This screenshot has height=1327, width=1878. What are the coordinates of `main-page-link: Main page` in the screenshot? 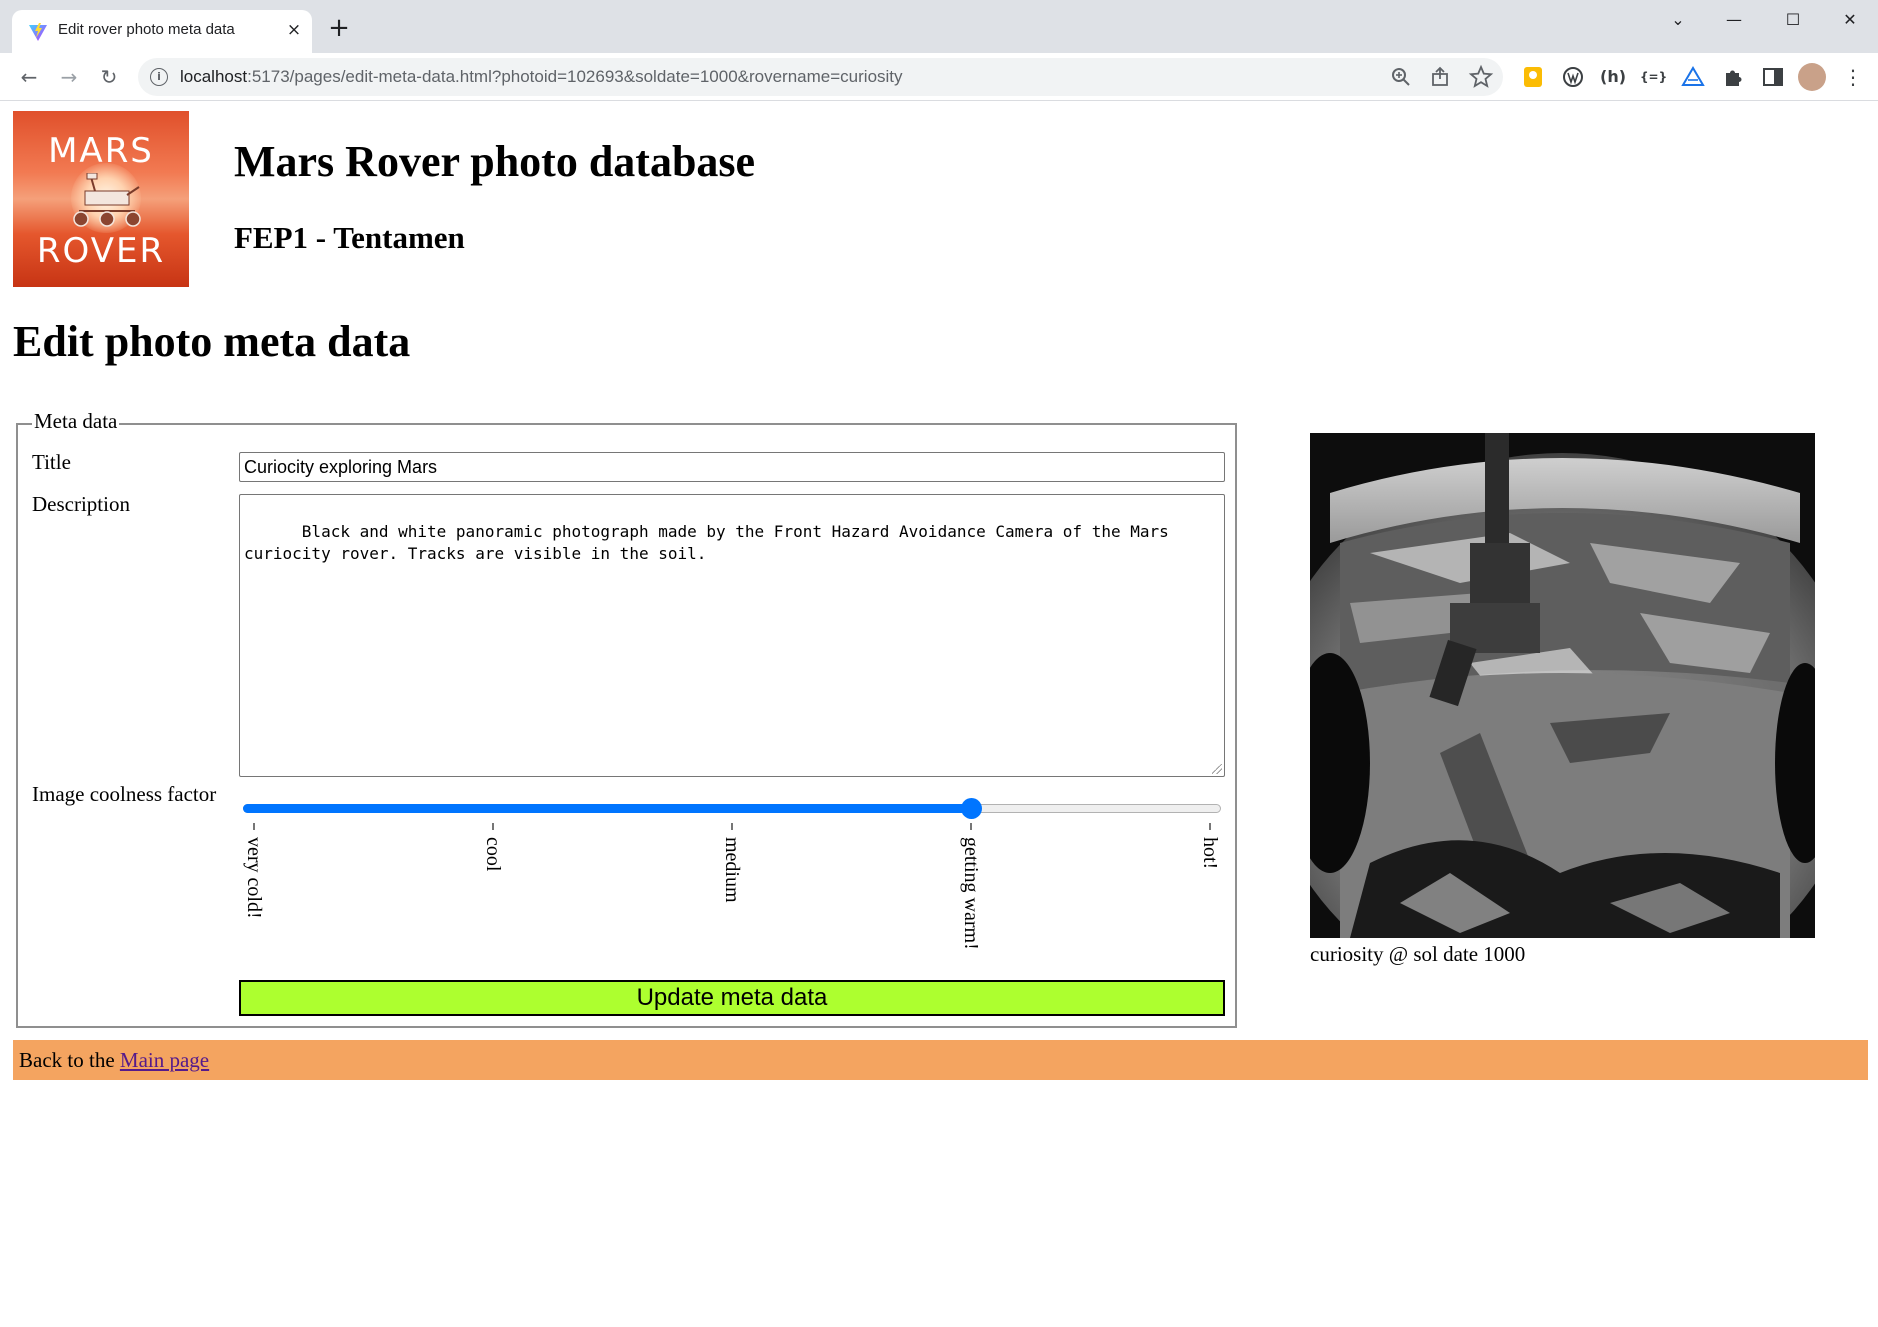 It's located at (164, 1060).